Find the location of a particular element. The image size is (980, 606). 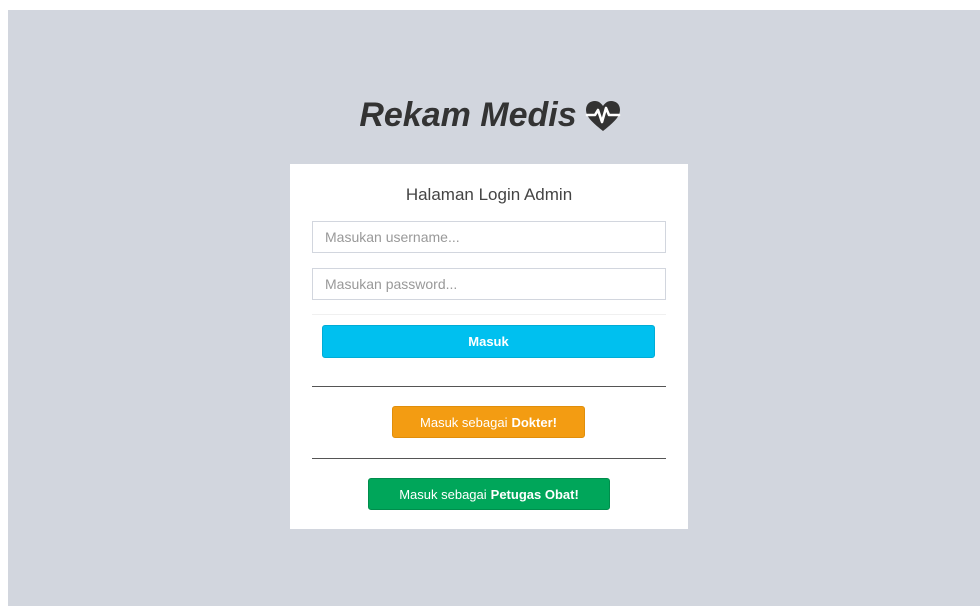

form-separator is located at coordinates (489, 314).